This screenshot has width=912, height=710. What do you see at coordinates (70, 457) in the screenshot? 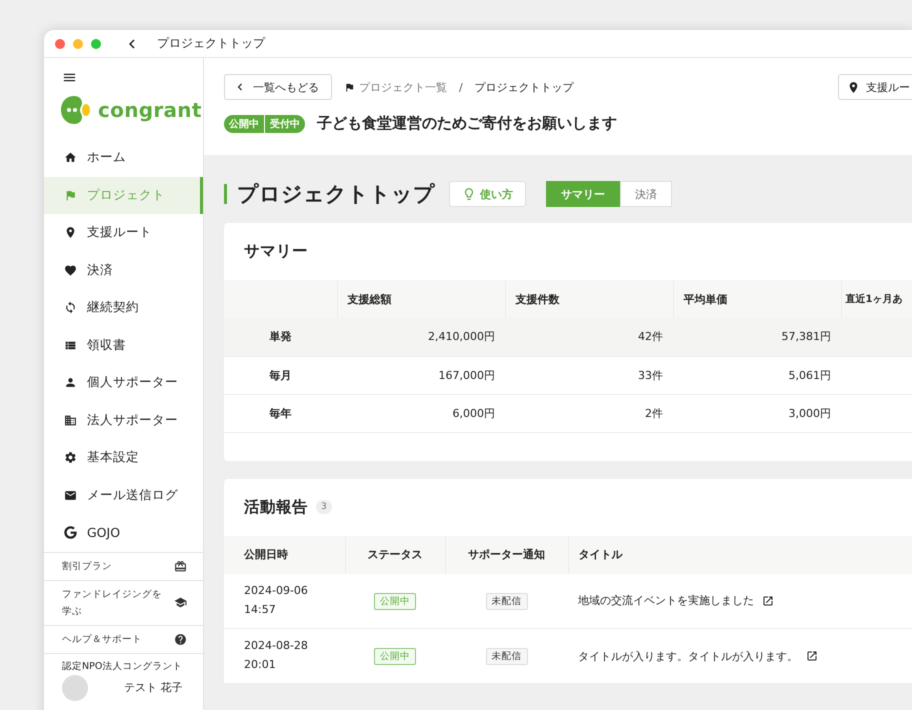
I see `settings-icon` at bounding box center [70, 457].